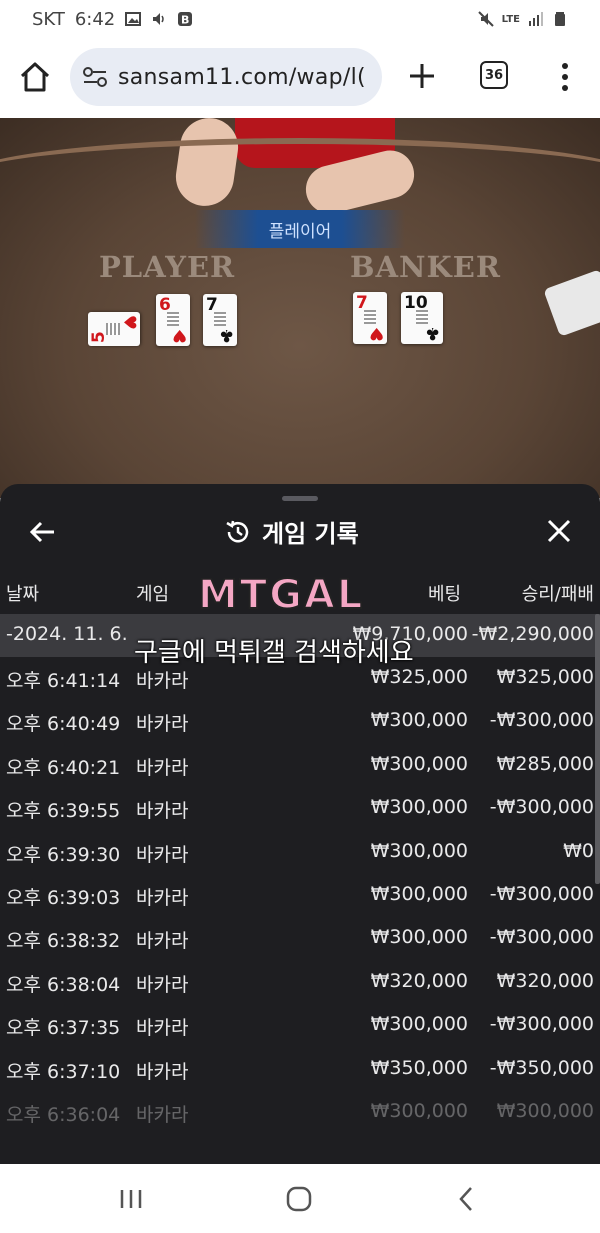 Image resolution: width=600 pixels, height=1233 pixels. What do you see at coordinates (558, 592) in the screenshot?
I see `column-header-winloss: 승리/패배` at bounding box center [558, 592].